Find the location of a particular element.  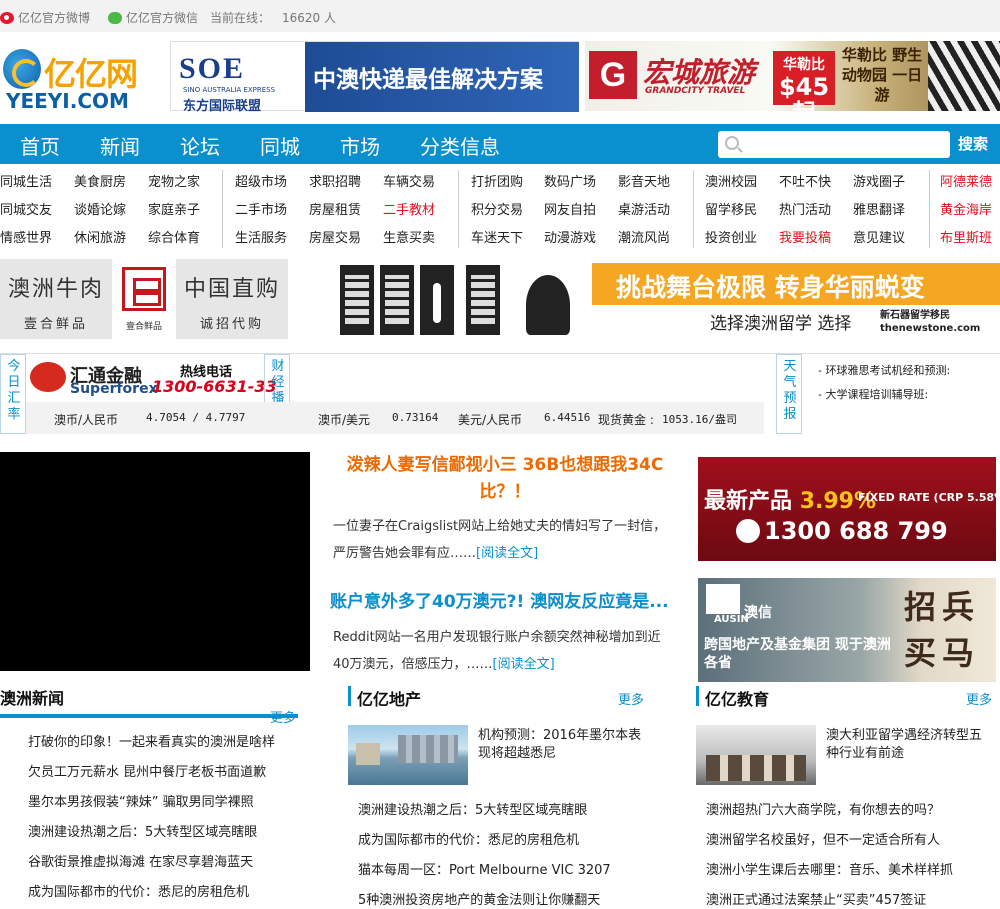

video-slideshow is located at coordinates (155, 561).